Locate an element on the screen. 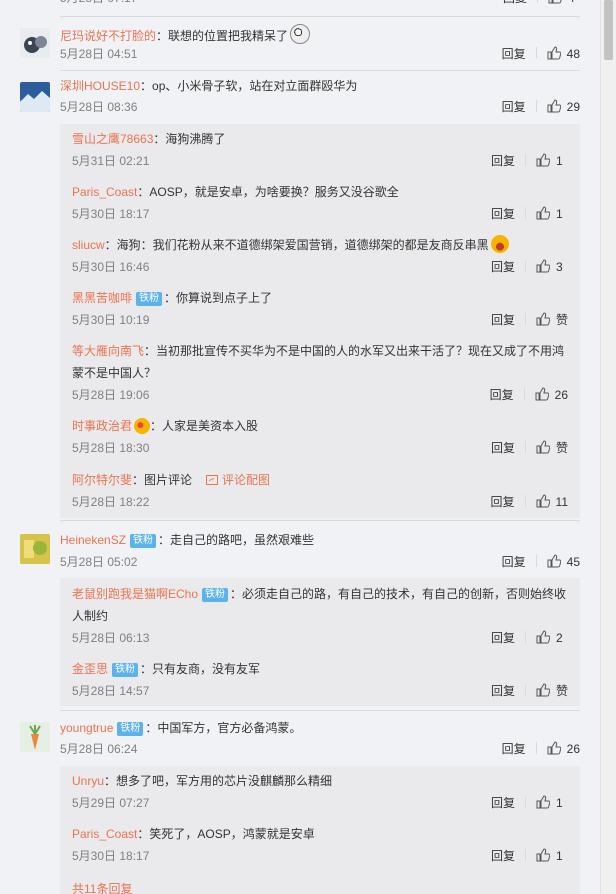 The height and width of the screenshot is (894, 616). reply-timestamp: 5月28日 19:06 is located at coordinates (111, 395).